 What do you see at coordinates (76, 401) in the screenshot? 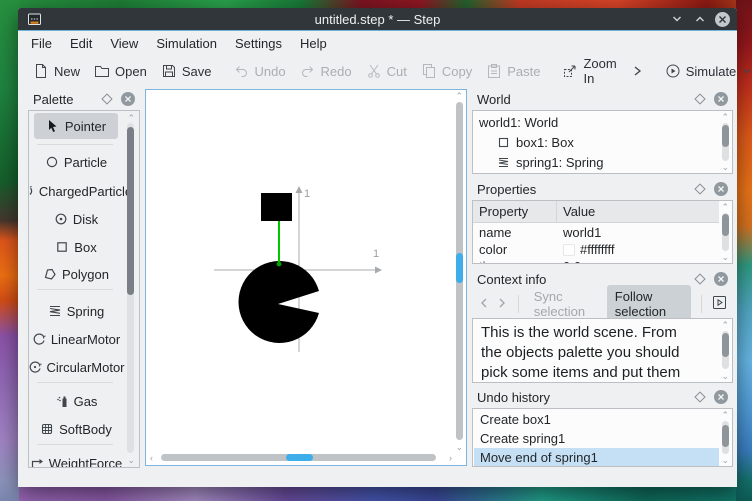
I see `palette-item-gas: Gas` at bounding box center [76, 401].